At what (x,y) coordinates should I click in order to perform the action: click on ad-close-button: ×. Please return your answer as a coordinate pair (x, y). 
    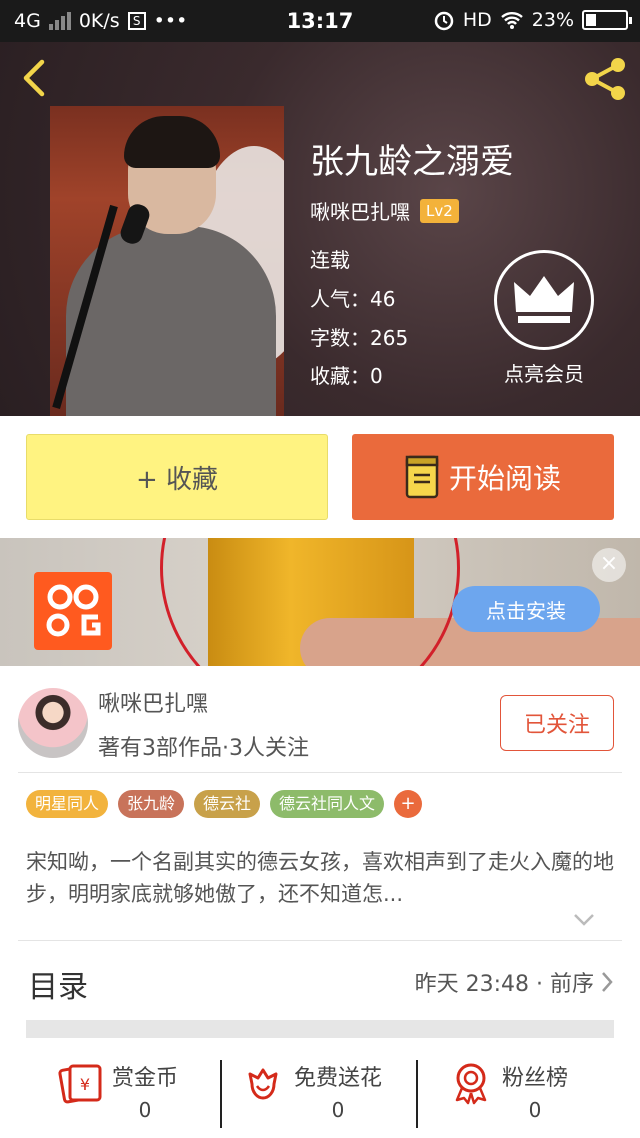
    Looking at the image, I should click on (609, 565).